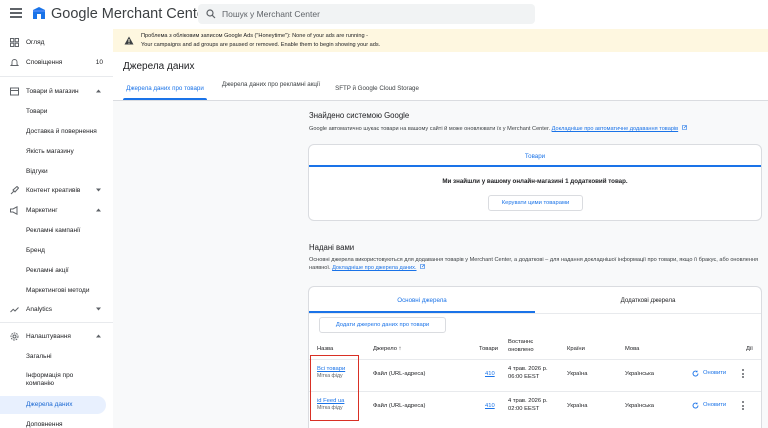 This screenshot has width=768, height=428. I want to click on sidebar-item-label: Відгуки, so click(37, 171).